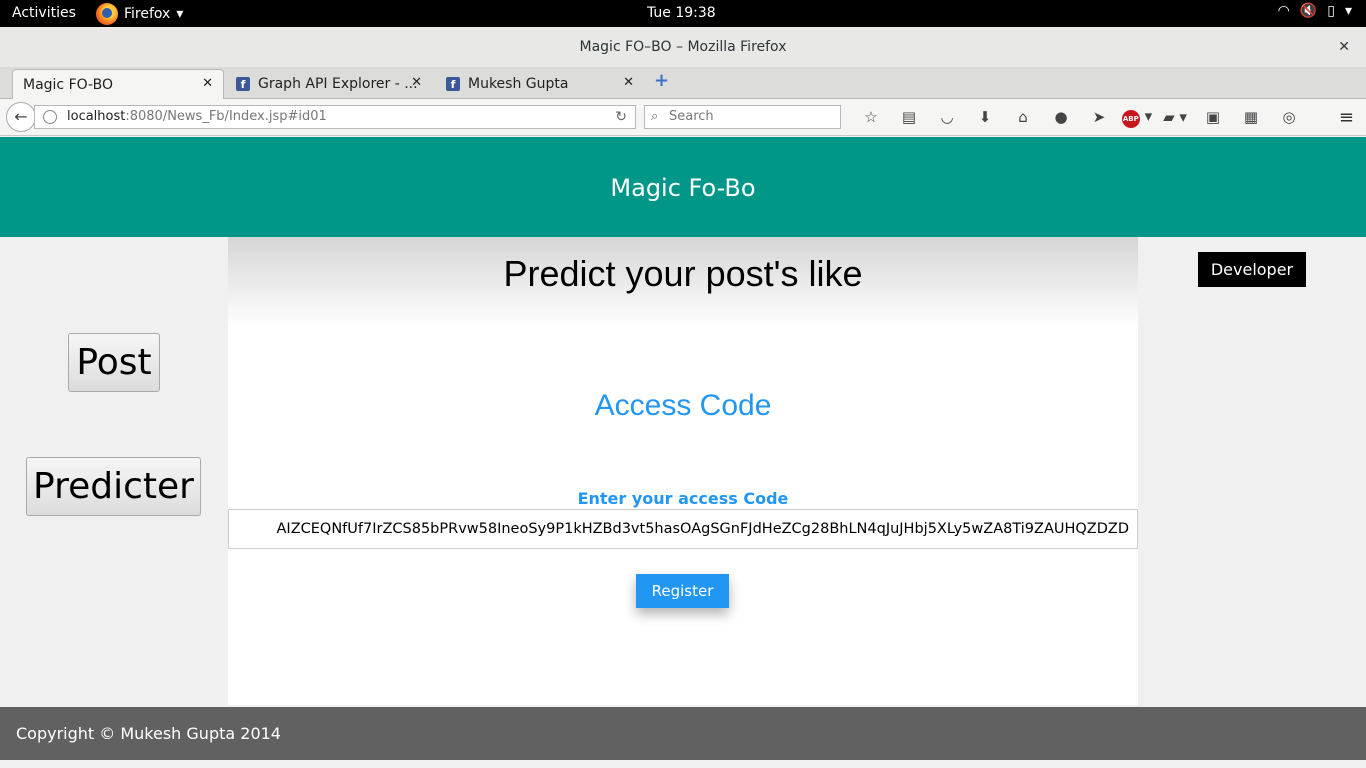 This screenshot has height=768, width=1366. What do you see at coordinates (1213, 117) in the screenshot?
I see `screenshot-icon: ▣` at bounding box center [1213, 117].